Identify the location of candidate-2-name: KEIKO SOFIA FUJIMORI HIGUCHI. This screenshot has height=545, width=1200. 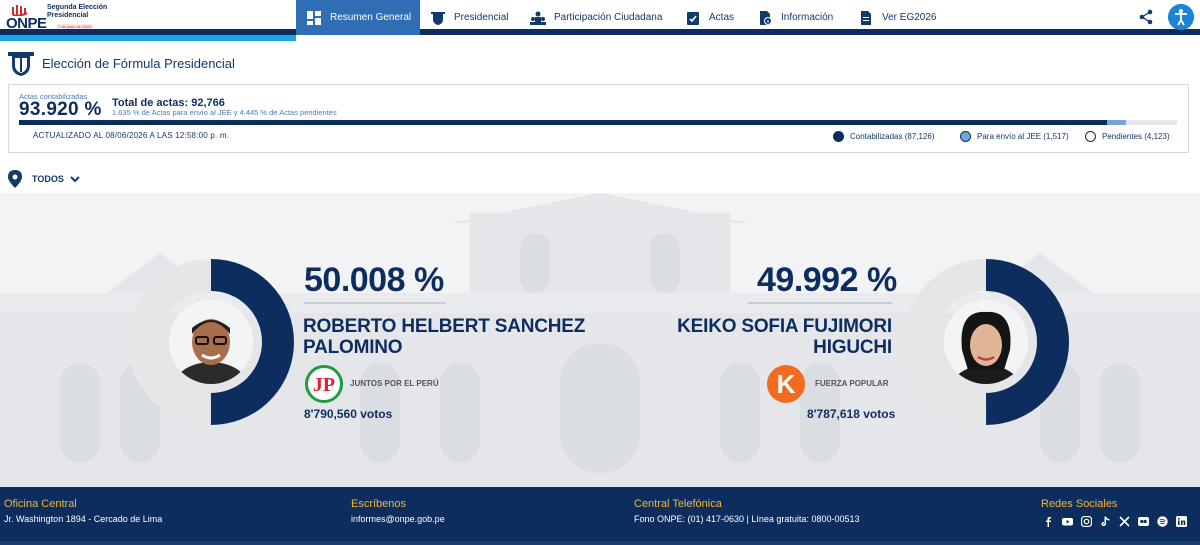
(776, 337).